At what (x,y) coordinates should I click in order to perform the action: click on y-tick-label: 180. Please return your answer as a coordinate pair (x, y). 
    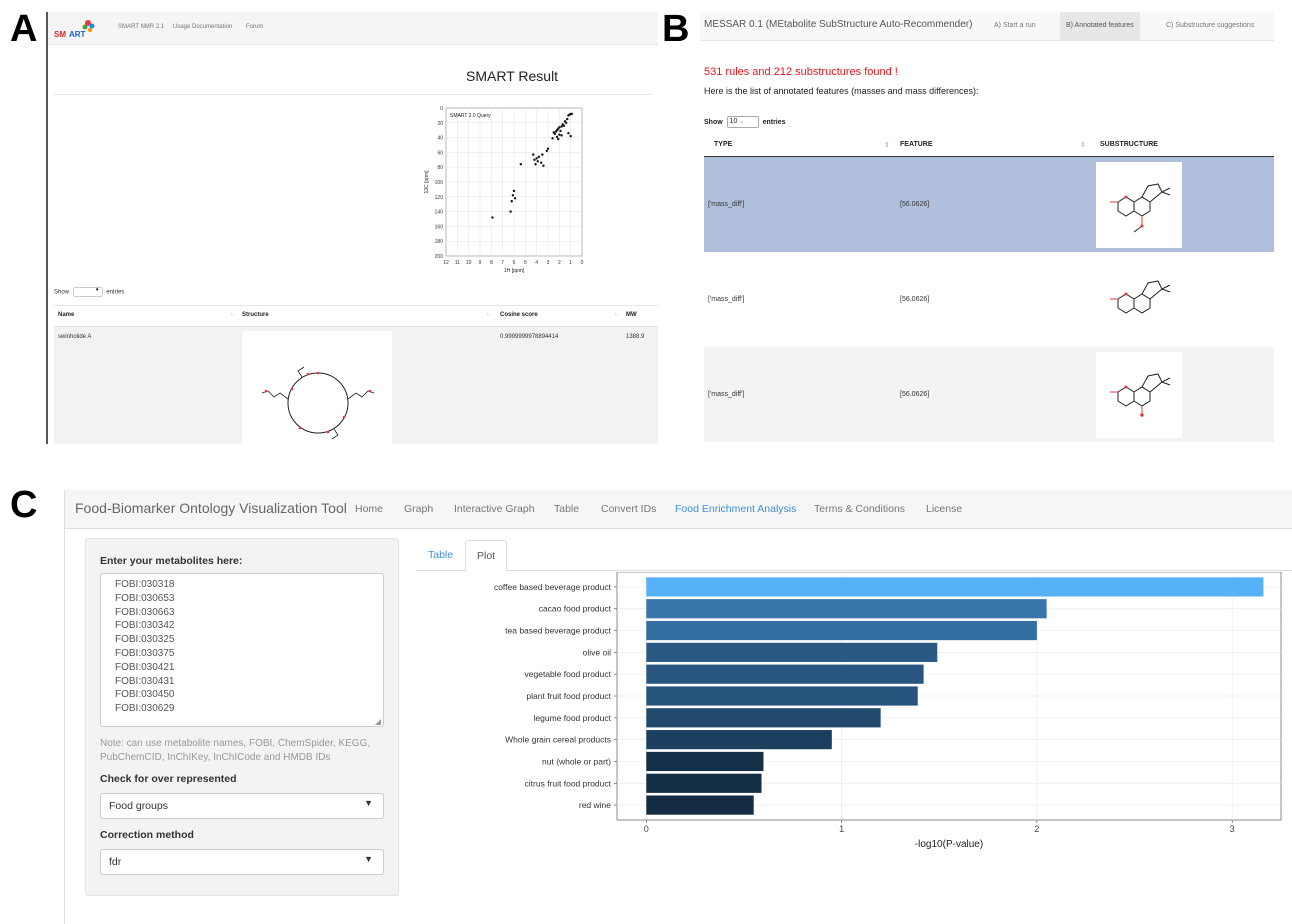
    Looking at the image, I should click on (439, 242).